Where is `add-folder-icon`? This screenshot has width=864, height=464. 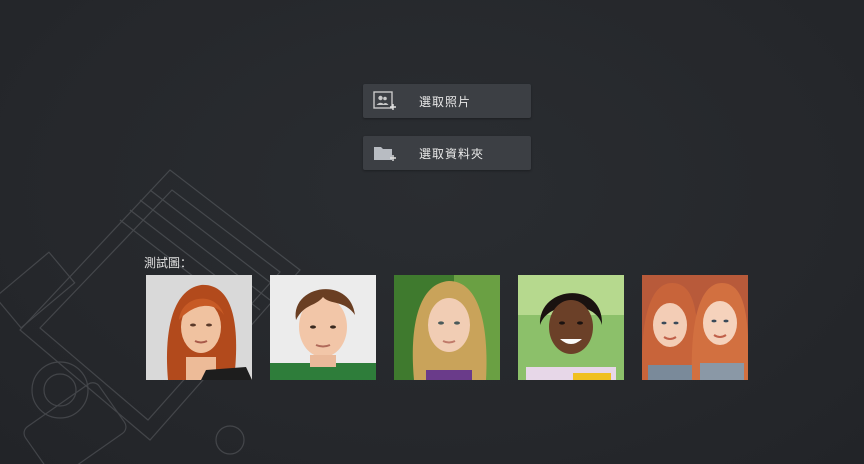
add-folder-icon is located at coordinates (385, 153).